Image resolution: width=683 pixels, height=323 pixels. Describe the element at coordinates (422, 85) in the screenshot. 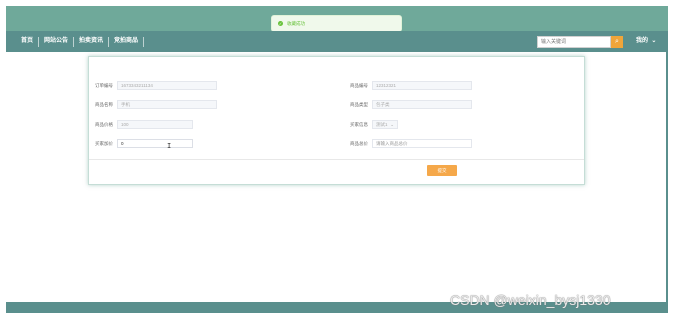

I see `goods-no-input: 12312321` at that location.